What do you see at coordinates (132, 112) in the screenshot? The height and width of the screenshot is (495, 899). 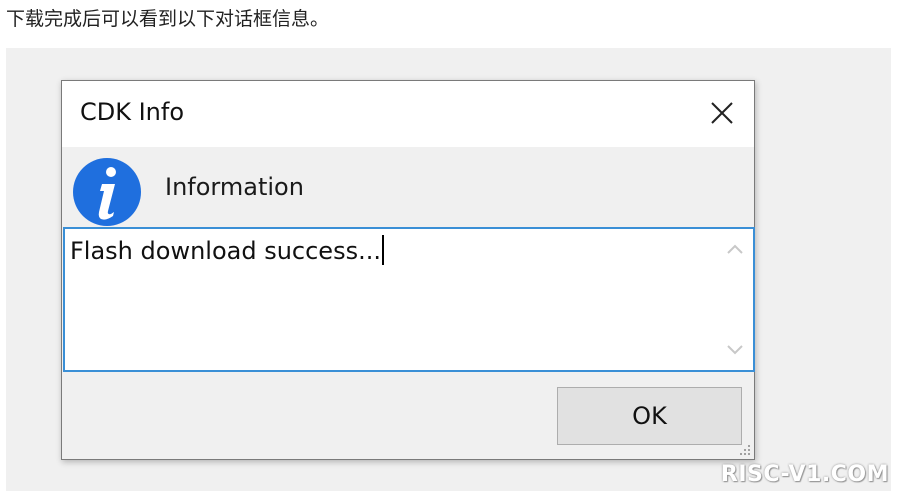 I see `dialog-title: CDK Info` at bounding box center [132, 112].